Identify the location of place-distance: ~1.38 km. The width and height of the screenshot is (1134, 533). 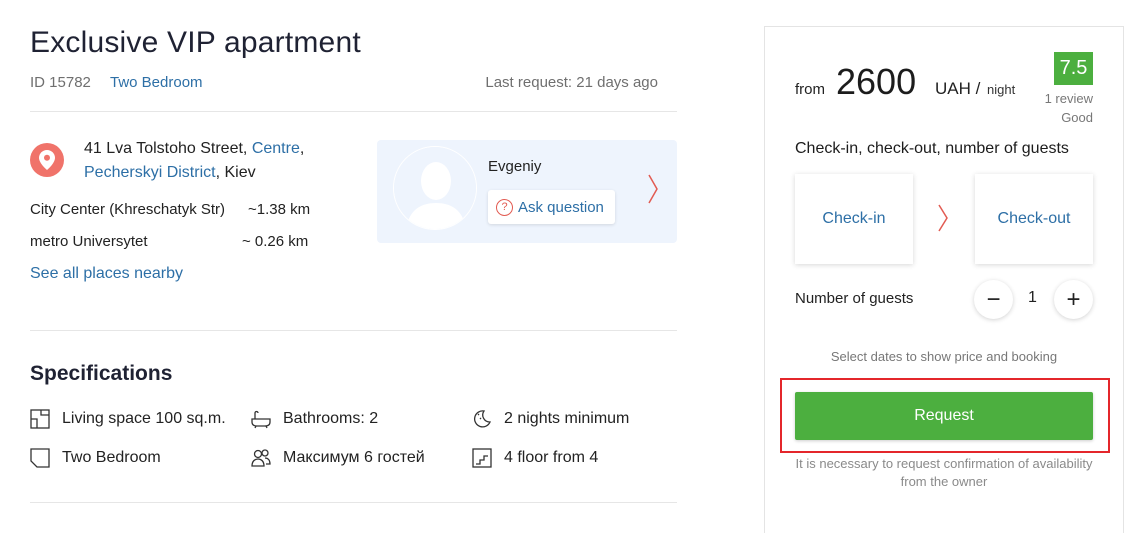
(279, 209).